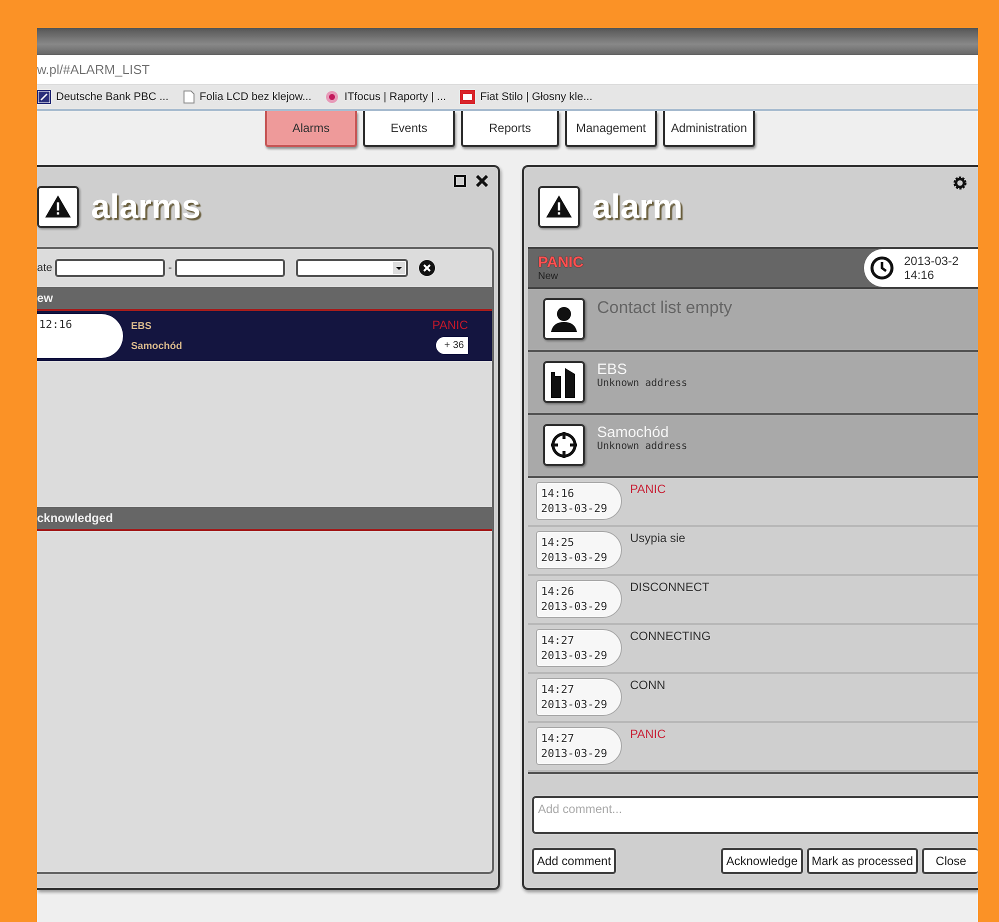  I want to click on section-title: cknowledged, so click(75, 518).